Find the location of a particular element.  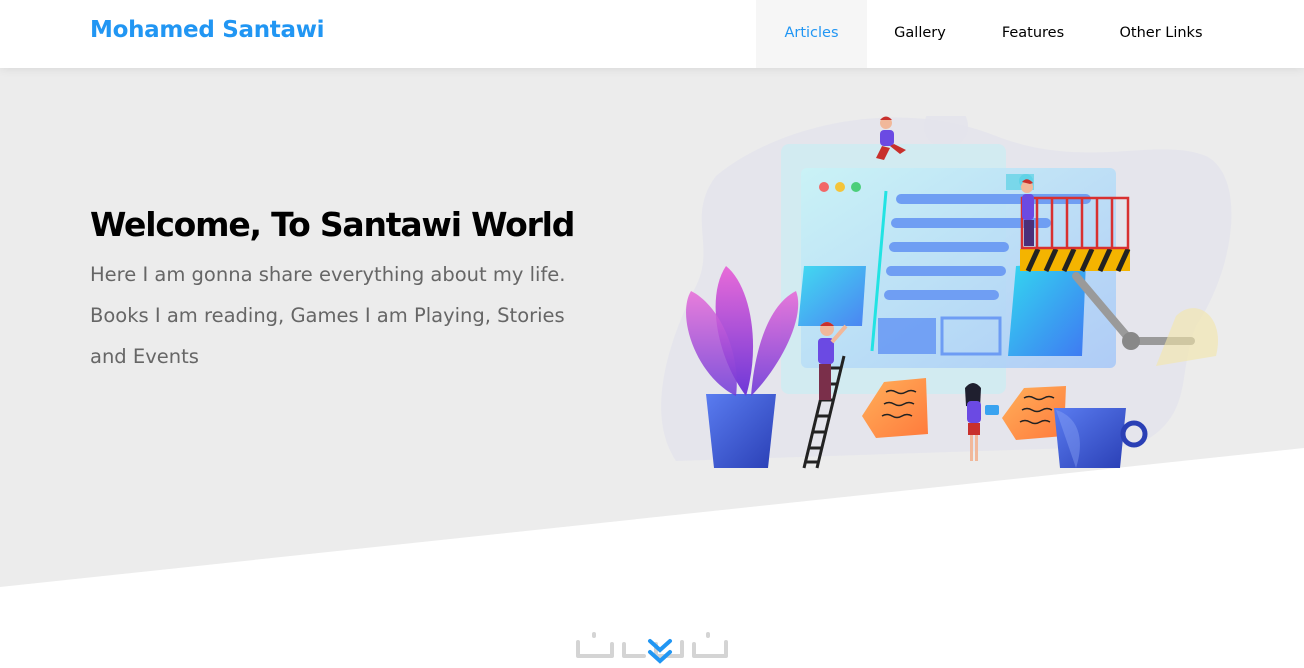

nav-link-articles: Articles is located at coordinates (811, 34).